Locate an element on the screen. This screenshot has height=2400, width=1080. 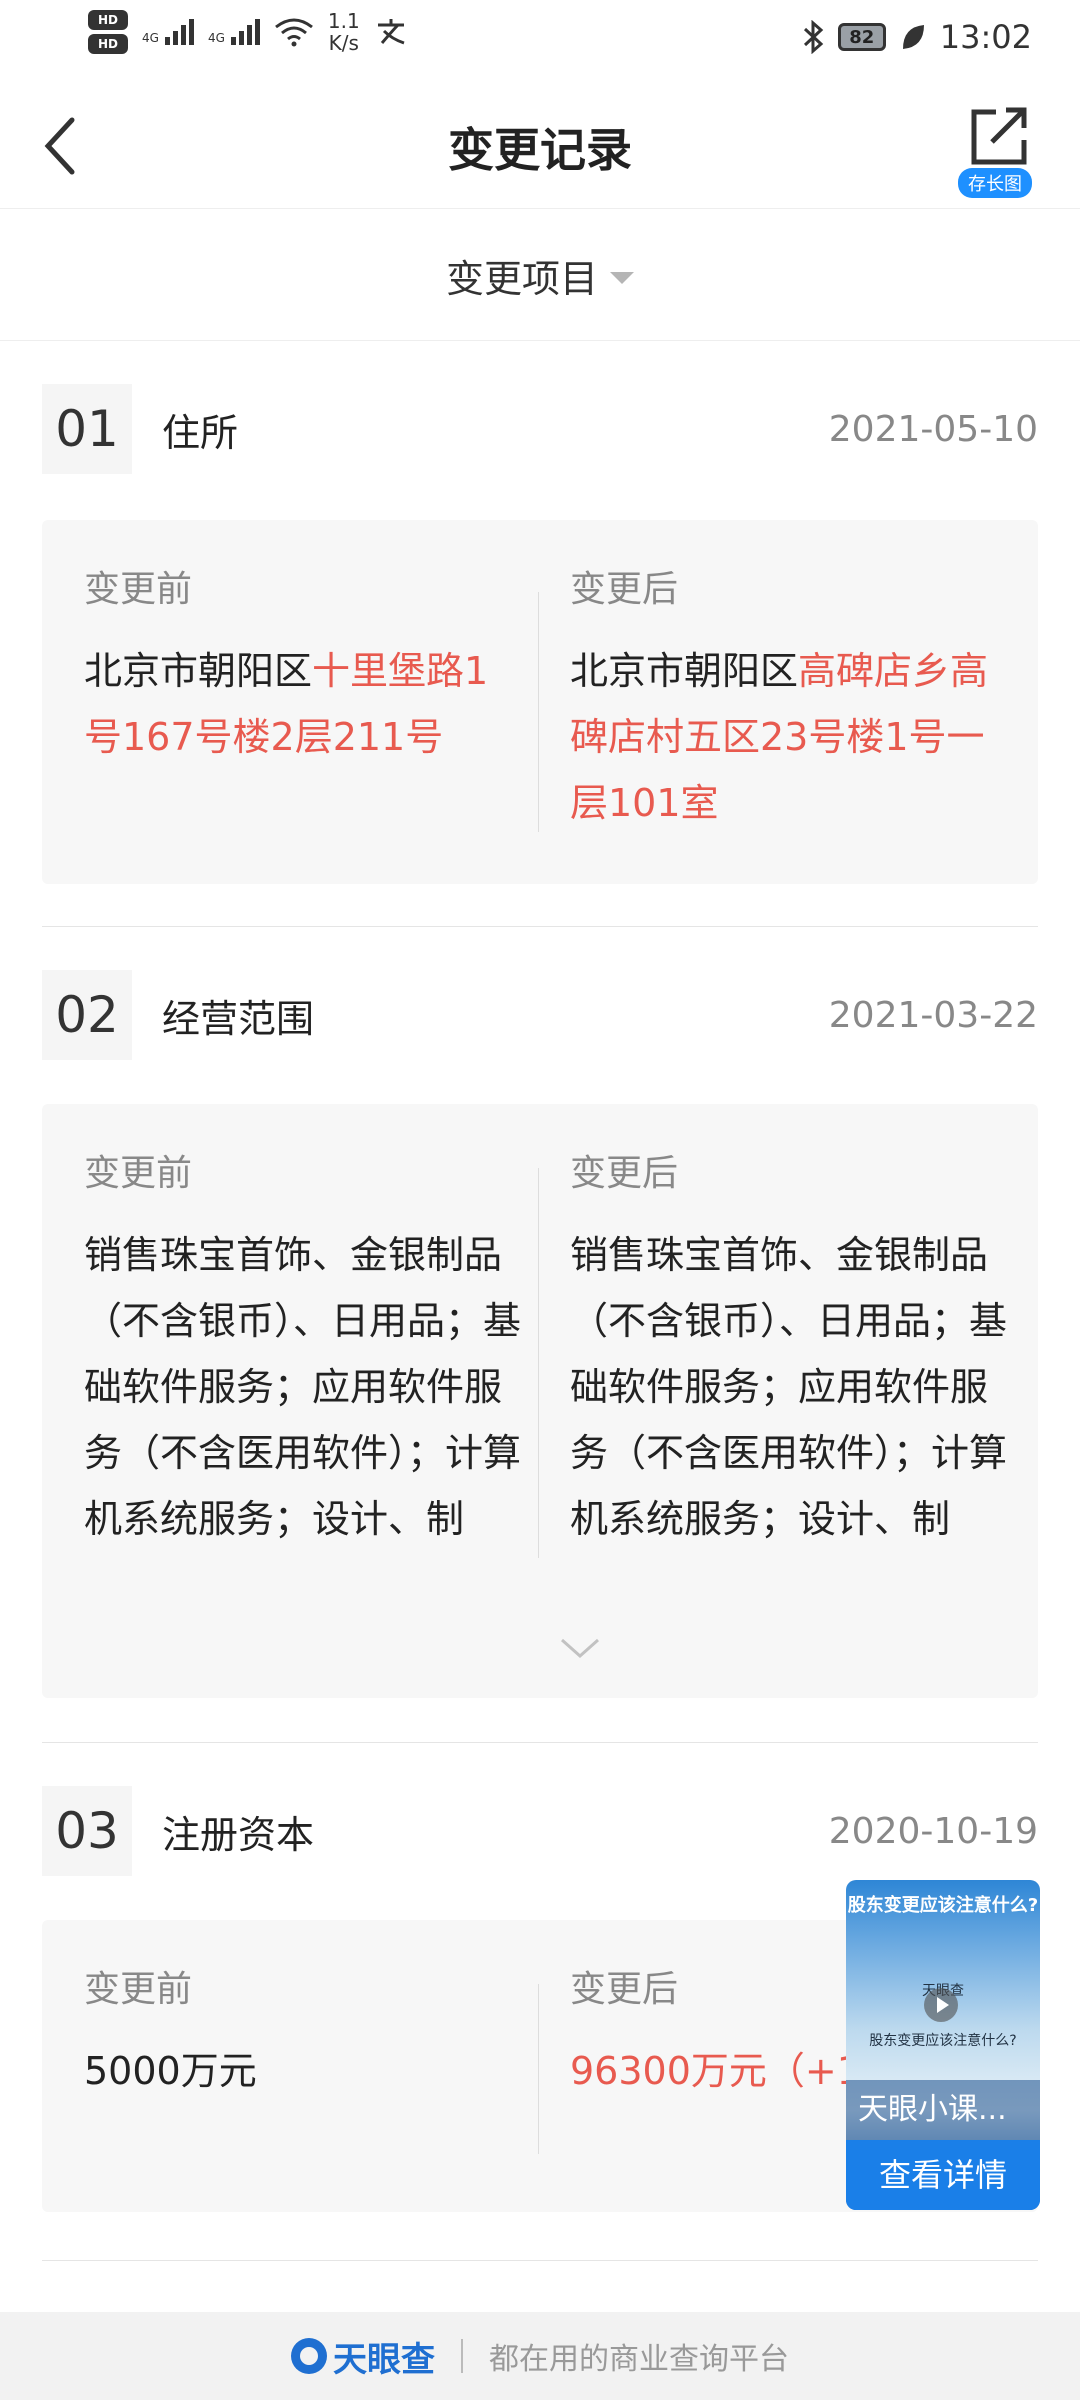
hd2-badge: HD is located at coordinates (108, 44).